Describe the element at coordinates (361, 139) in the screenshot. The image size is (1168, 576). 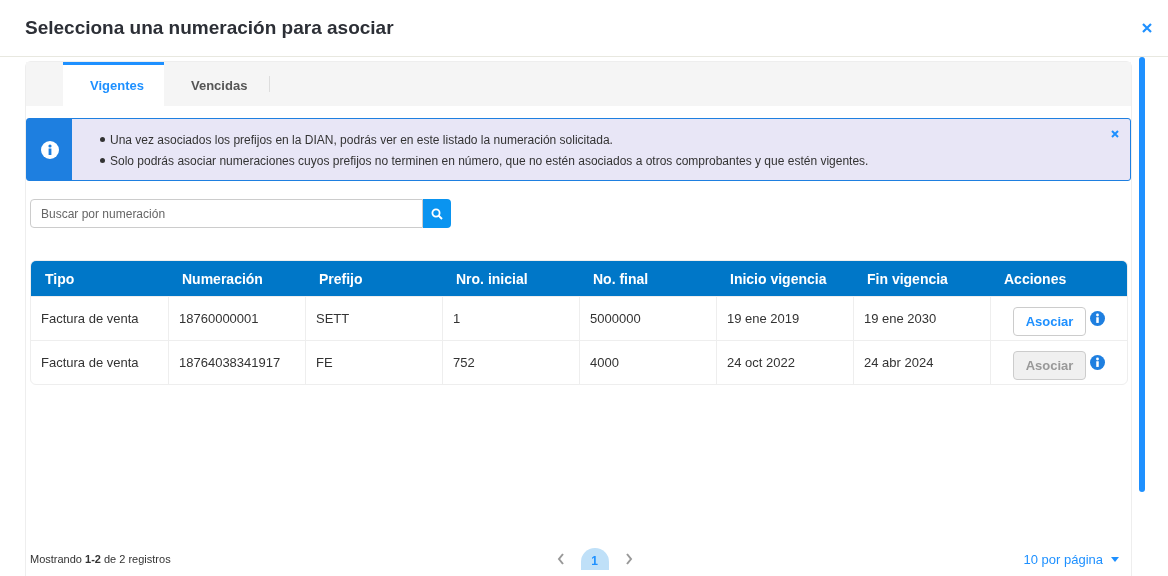
I see `alert-text: Una vez asociados los prefijos en la DIAN, podrás ver en este listado la numeración solicitada.` at that location.